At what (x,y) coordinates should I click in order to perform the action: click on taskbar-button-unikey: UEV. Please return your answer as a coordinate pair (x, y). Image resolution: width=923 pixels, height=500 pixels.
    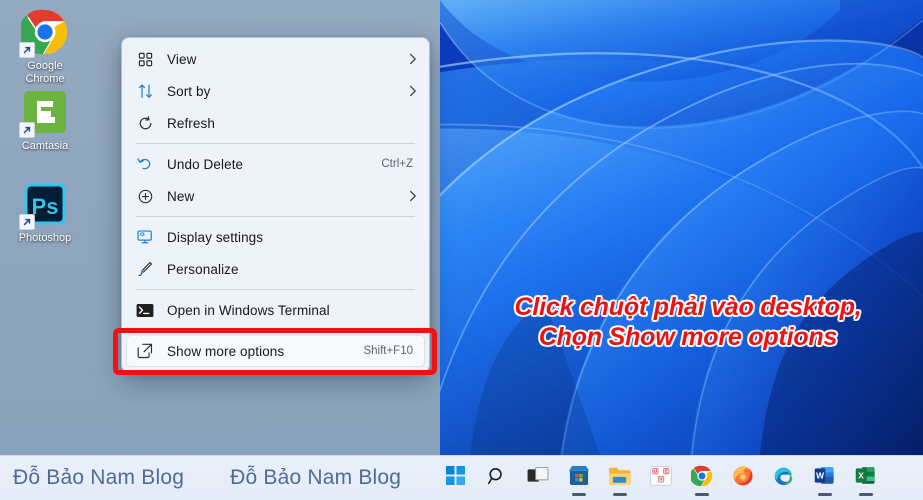
    Looking at the image, I should click on (660, 478).